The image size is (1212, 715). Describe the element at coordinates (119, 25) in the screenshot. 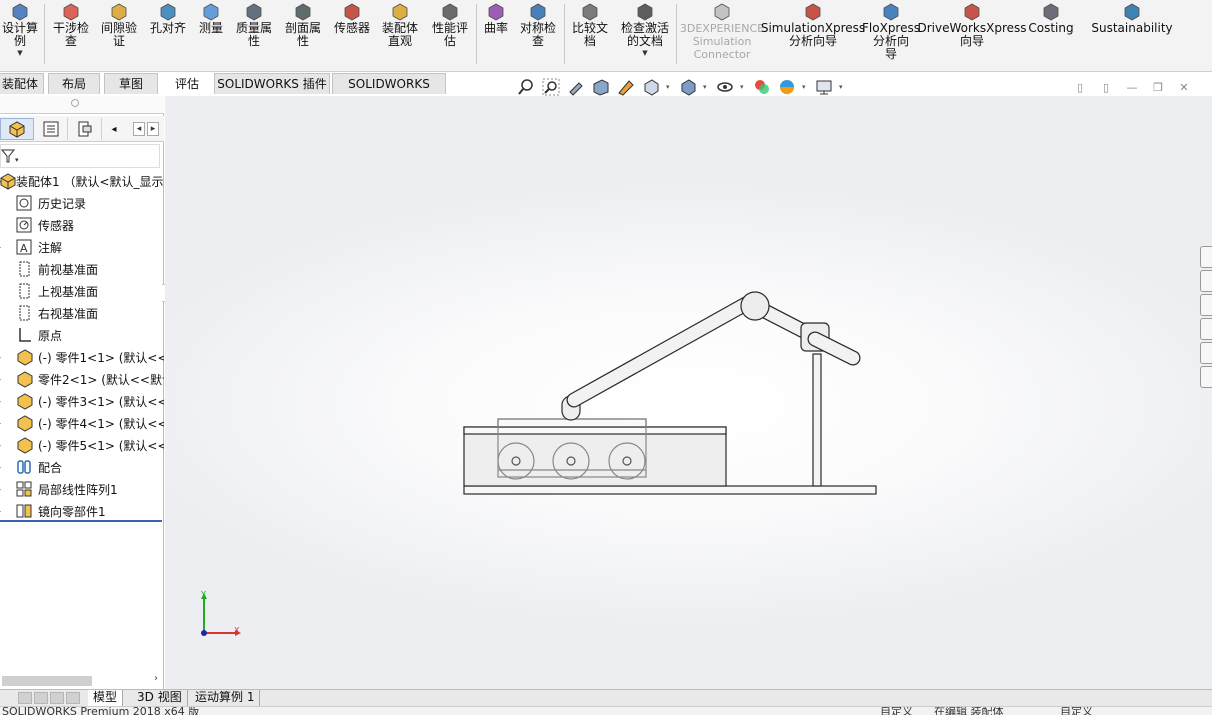

I see `clearance-verify-button: 间隙验 证` at that location.